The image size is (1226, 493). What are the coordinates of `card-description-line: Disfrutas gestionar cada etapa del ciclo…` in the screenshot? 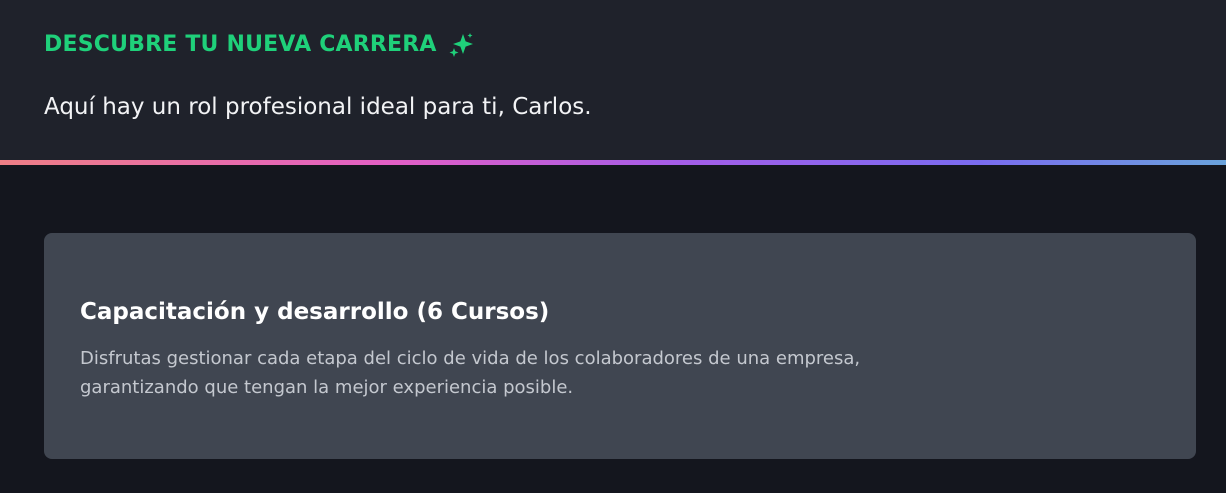 It's located at (470, 358).